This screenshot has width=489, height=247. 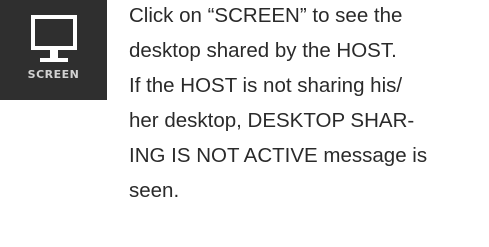 I want to click on instruction-line: seen., so click(x=154, y=190).